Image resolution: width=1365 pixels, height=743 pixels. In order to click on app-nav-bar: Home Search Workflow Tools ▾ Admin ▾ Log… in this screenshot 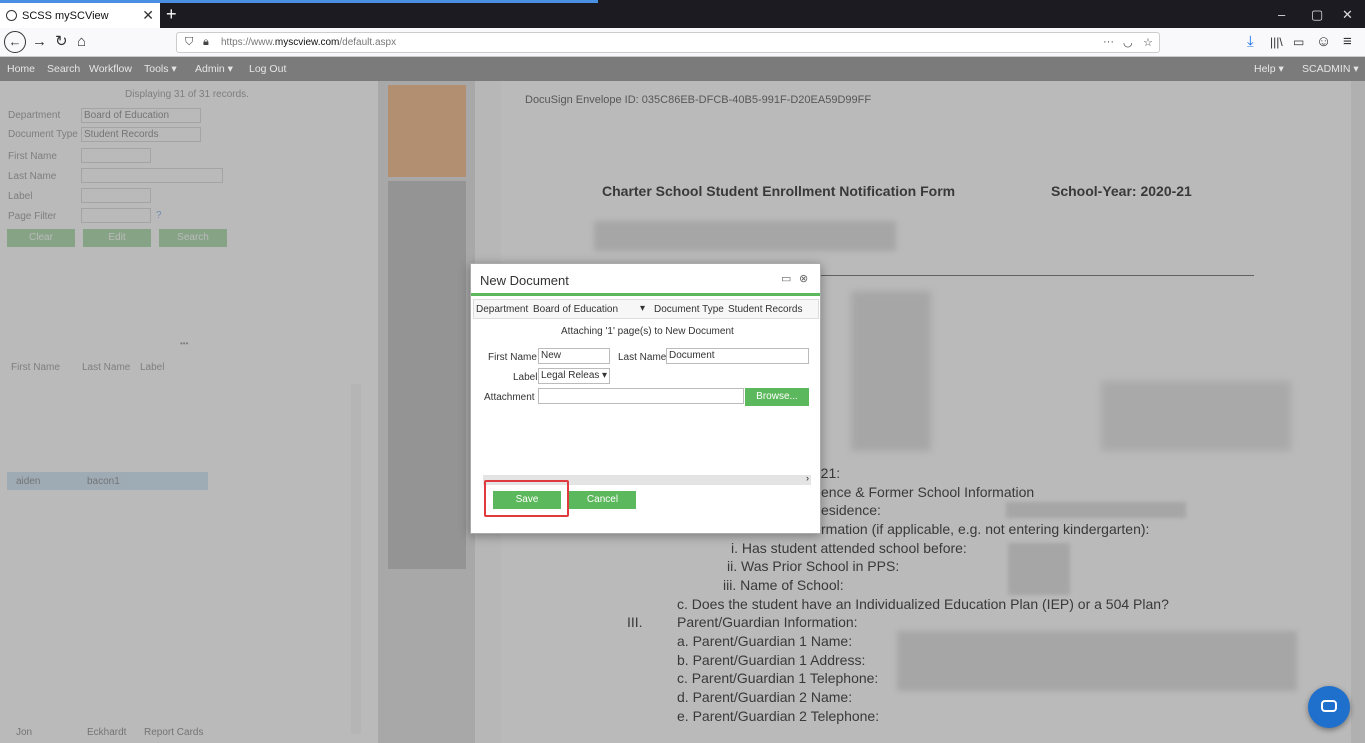, I will do `click(682, 69)`.